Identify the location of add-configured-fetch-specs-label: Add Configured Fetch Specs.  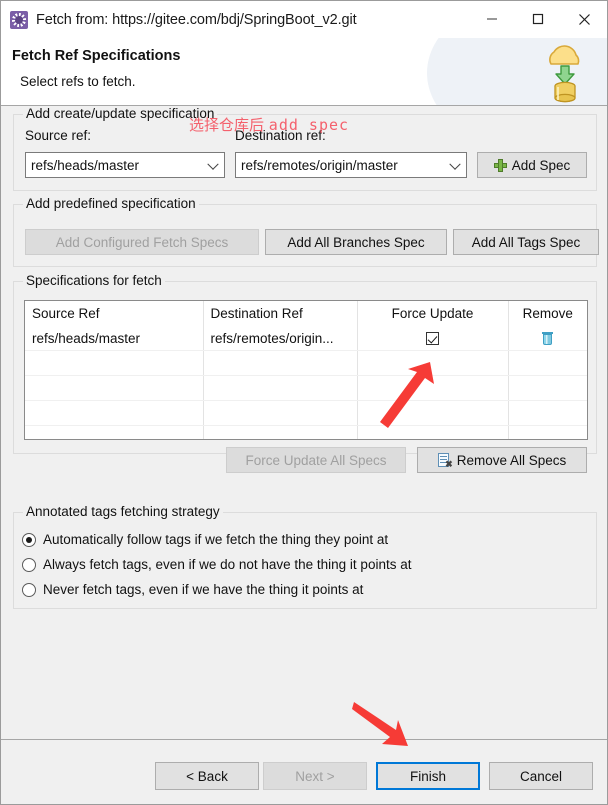
(142, 242).